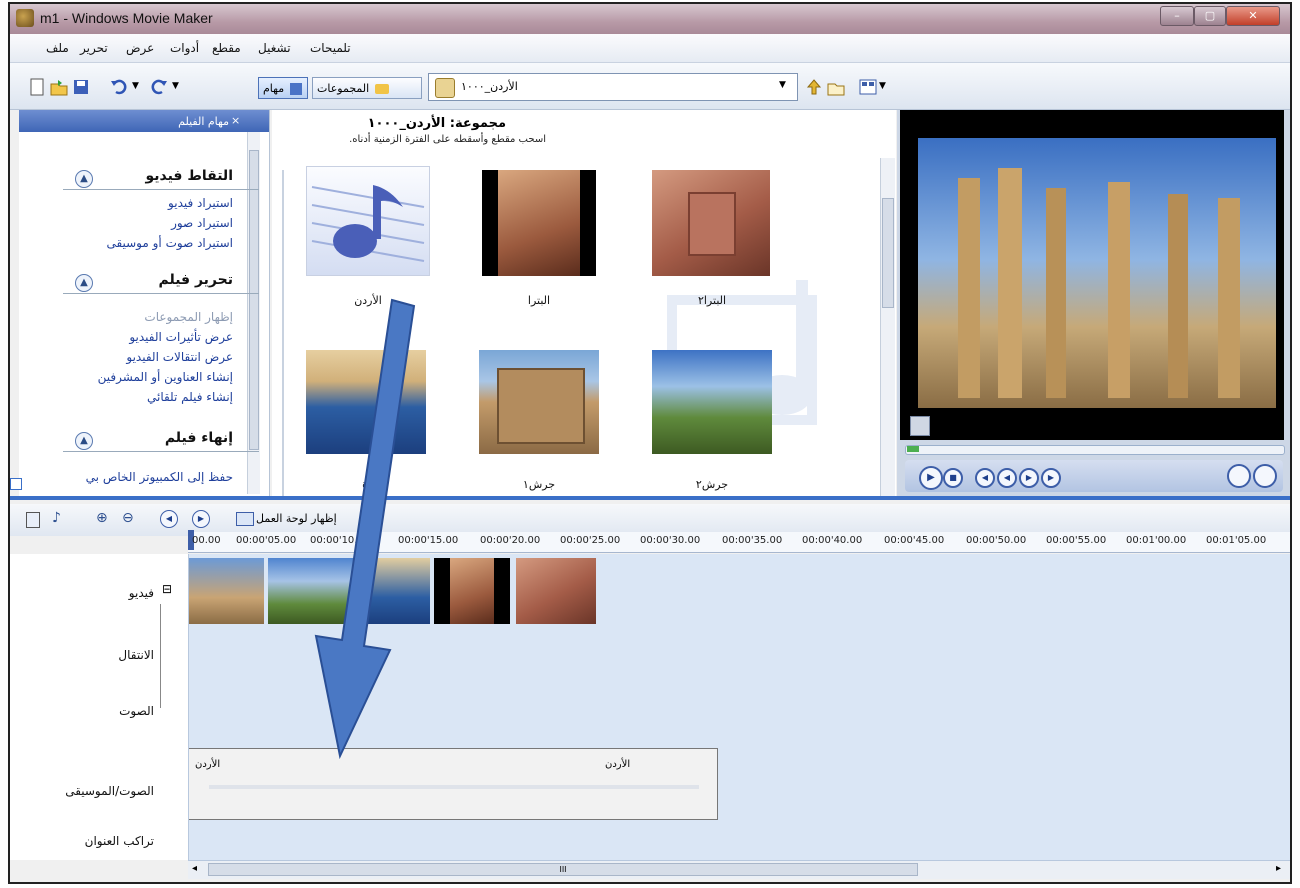  Describe the element at coordinates (181, 90) in the screenshot. I see `redo-dropdown-icon: ▼` at that location.